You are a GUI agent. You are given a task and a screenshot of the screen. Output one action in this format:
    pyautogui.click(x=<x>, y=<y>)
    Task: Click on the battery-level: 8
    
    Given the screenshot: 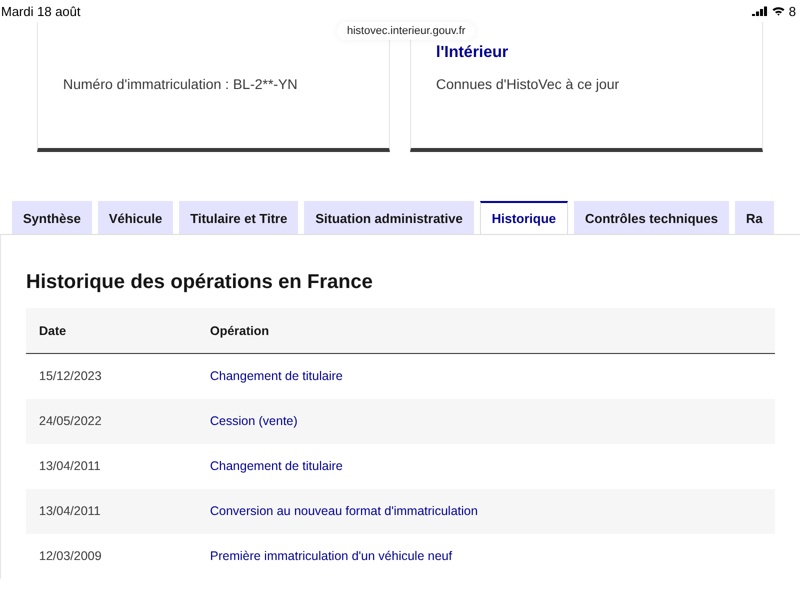 What is the action you would take?
    pyautogui.click(x=792, y=11)
    